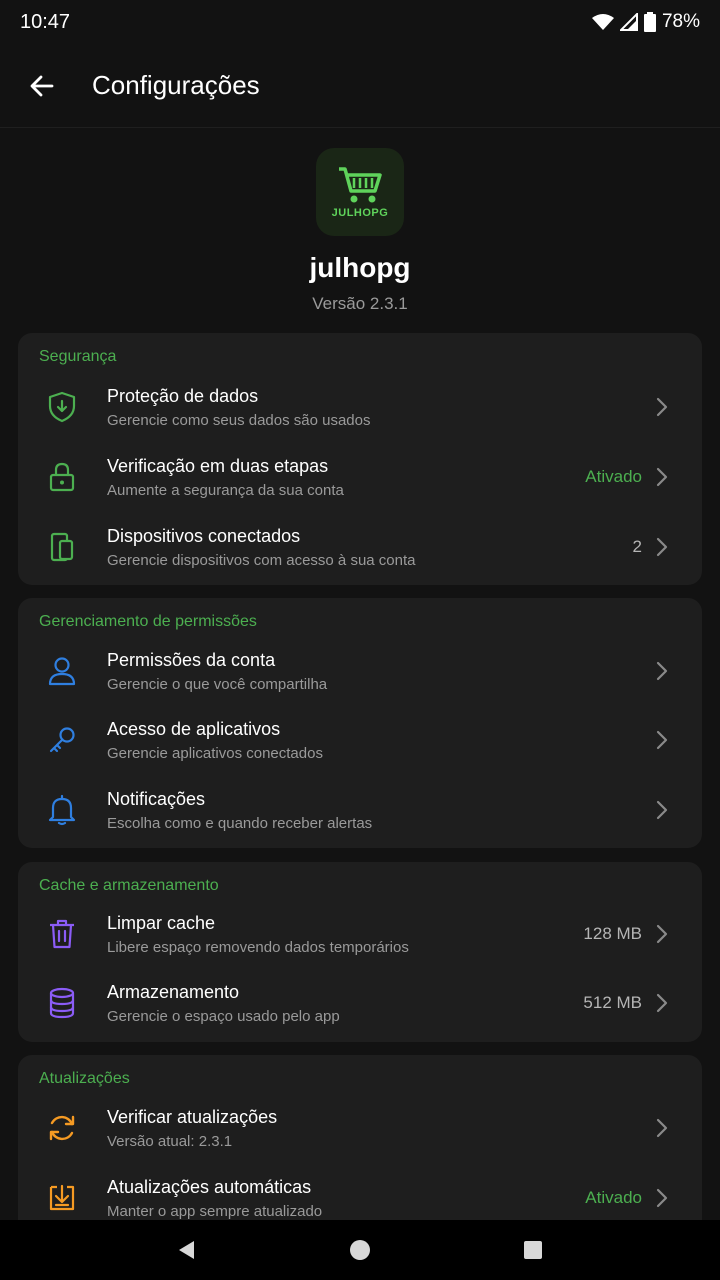 The image size is (720, 1280). Describe the element at coordinates (680, 21) in the screenshot. I see `battery-percent: 78%` at that location.